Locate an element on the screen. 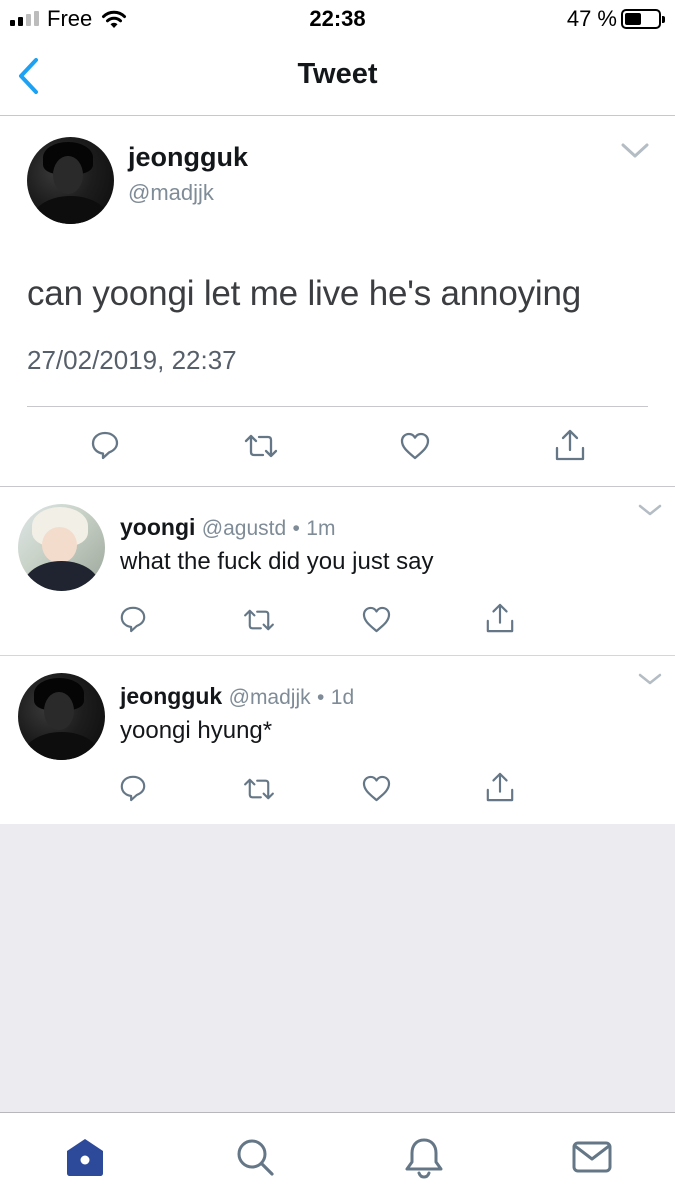  tweet-timestamp: 27/02/2019, 22:37 is located at coordinates (132, 360).